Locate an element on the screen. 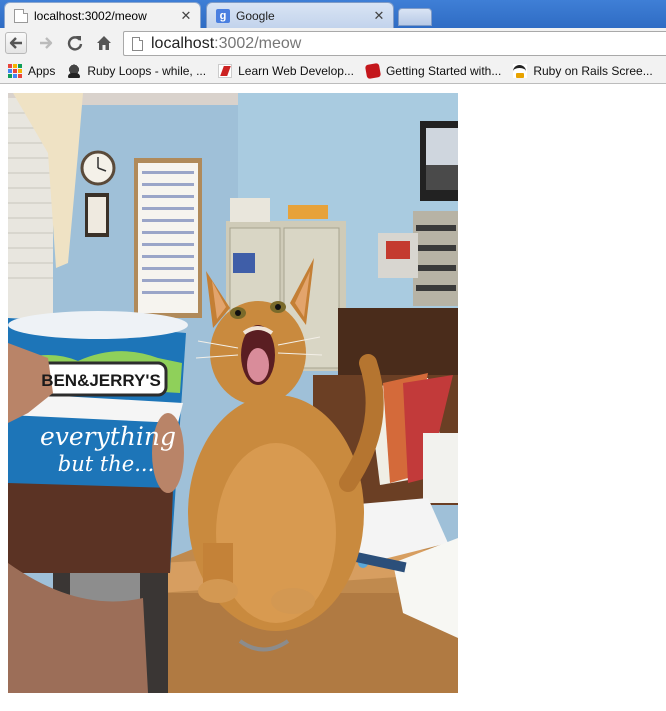 The height and width of the screenshot is (711, 666). arrow-left-icon is located at coordinates (15, 43).